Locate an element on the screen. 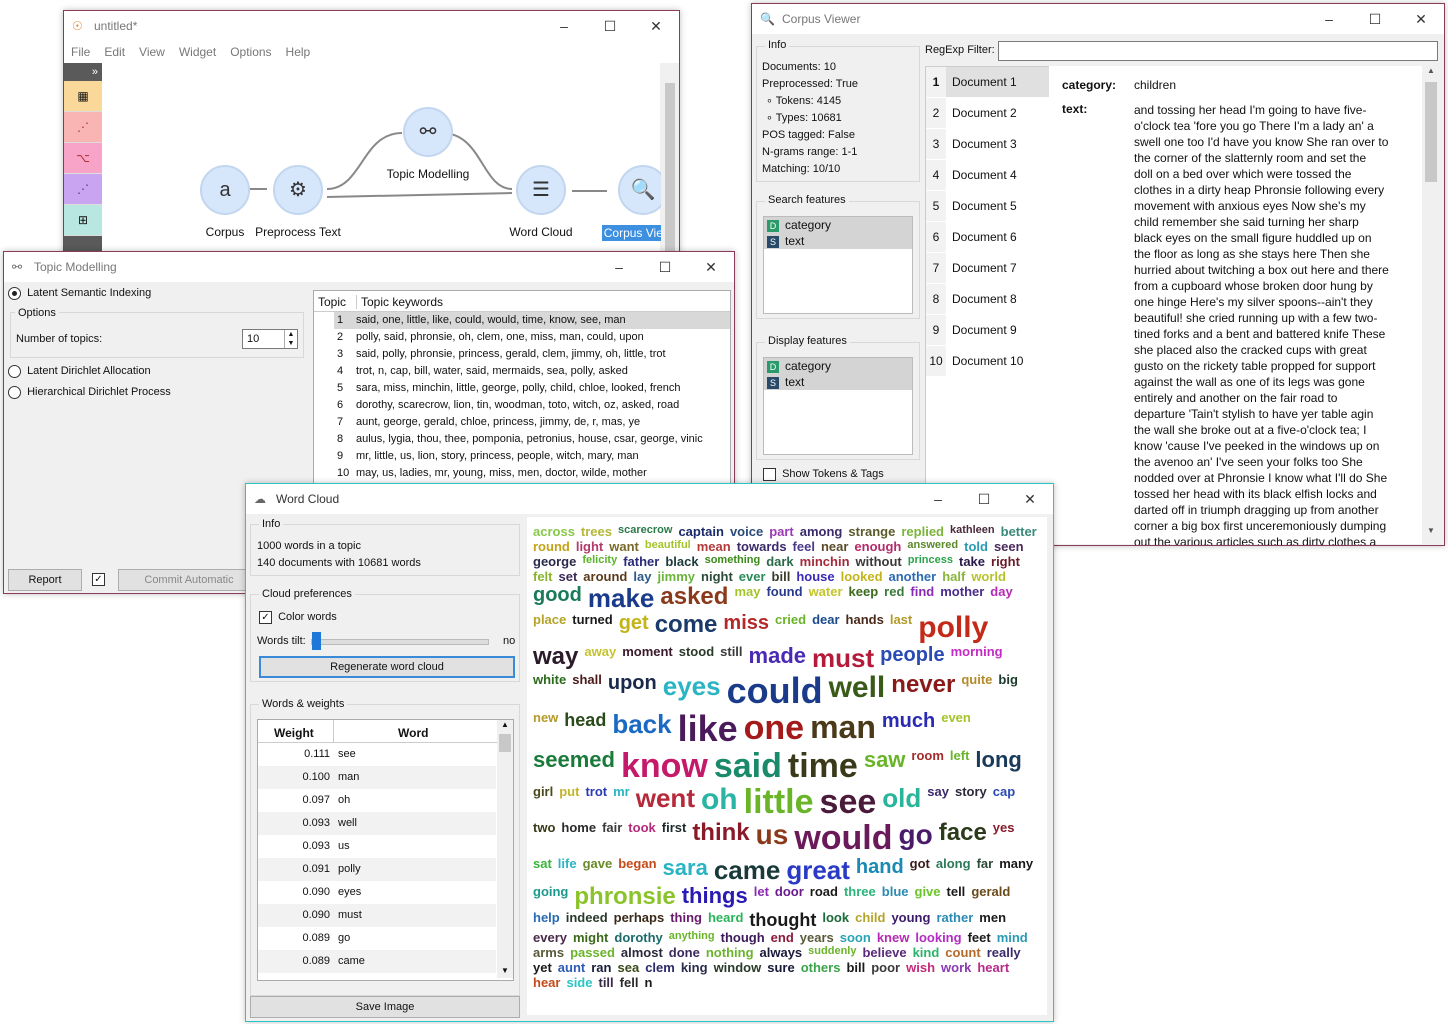 The height and width of the screenshot is (1024, 1448). cloud-word: face is located at coordinates (963, 833).